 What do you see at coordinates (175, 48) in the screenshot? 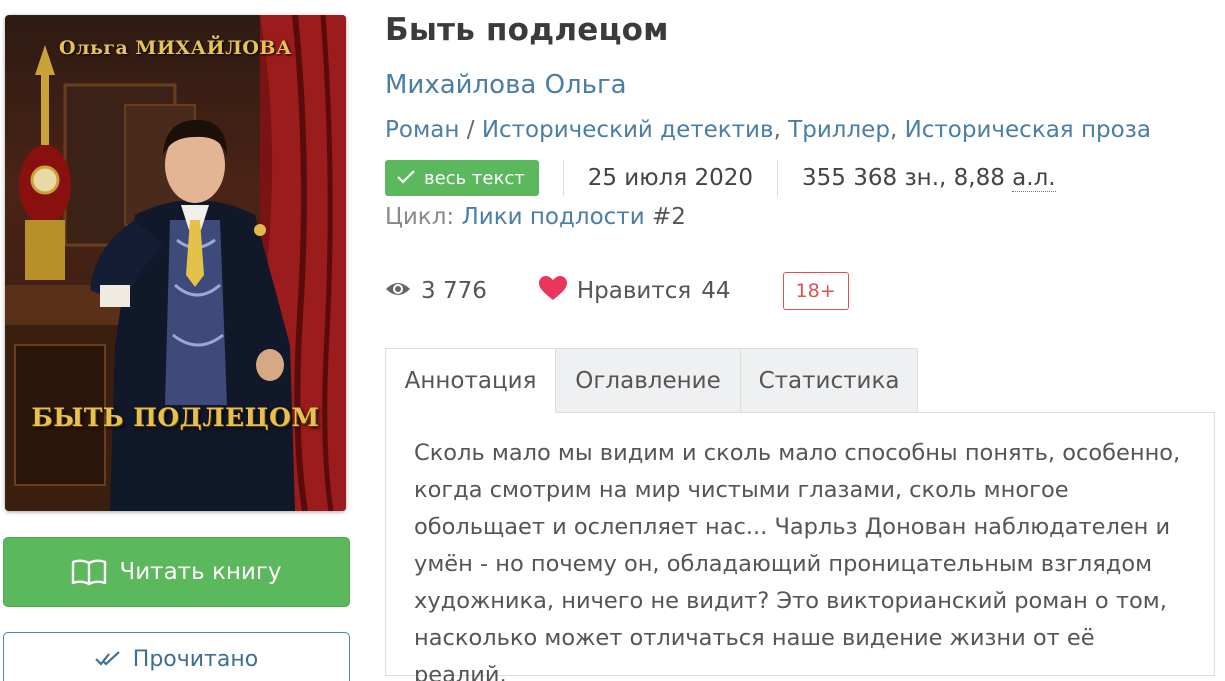
I see `cover-author-text: Ольга МИХАЙЛОВА` at bounding box center [175, 48].